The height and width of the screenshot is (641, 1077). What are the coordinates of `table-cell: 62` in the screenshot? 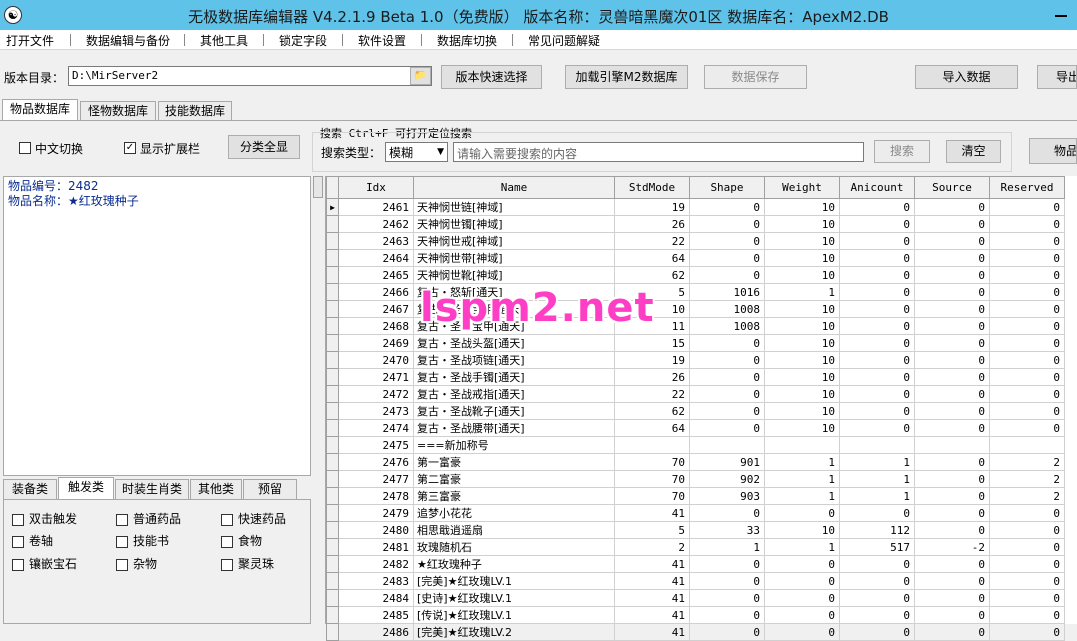 It's located at (652, 411).